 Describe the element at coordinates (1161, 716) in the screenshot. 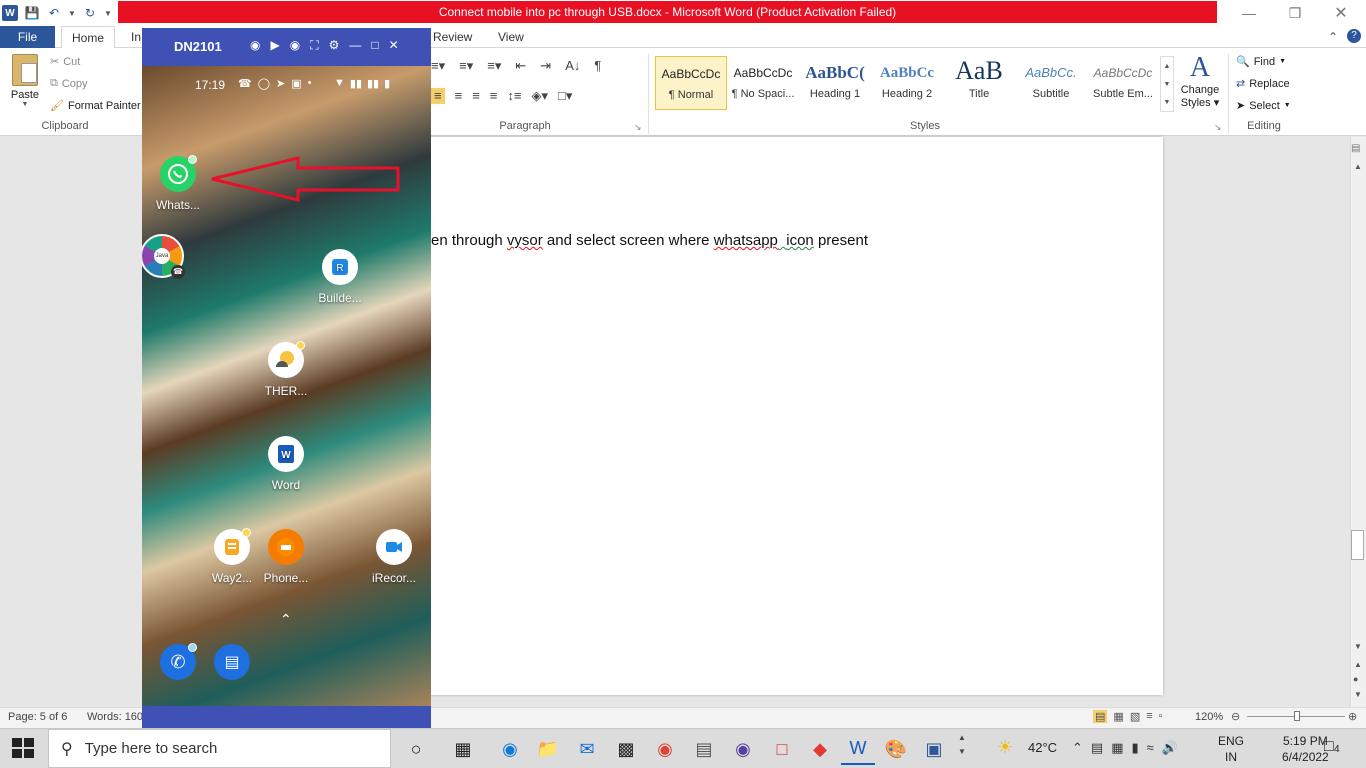

I see `draft-icon: ▫` at that location.